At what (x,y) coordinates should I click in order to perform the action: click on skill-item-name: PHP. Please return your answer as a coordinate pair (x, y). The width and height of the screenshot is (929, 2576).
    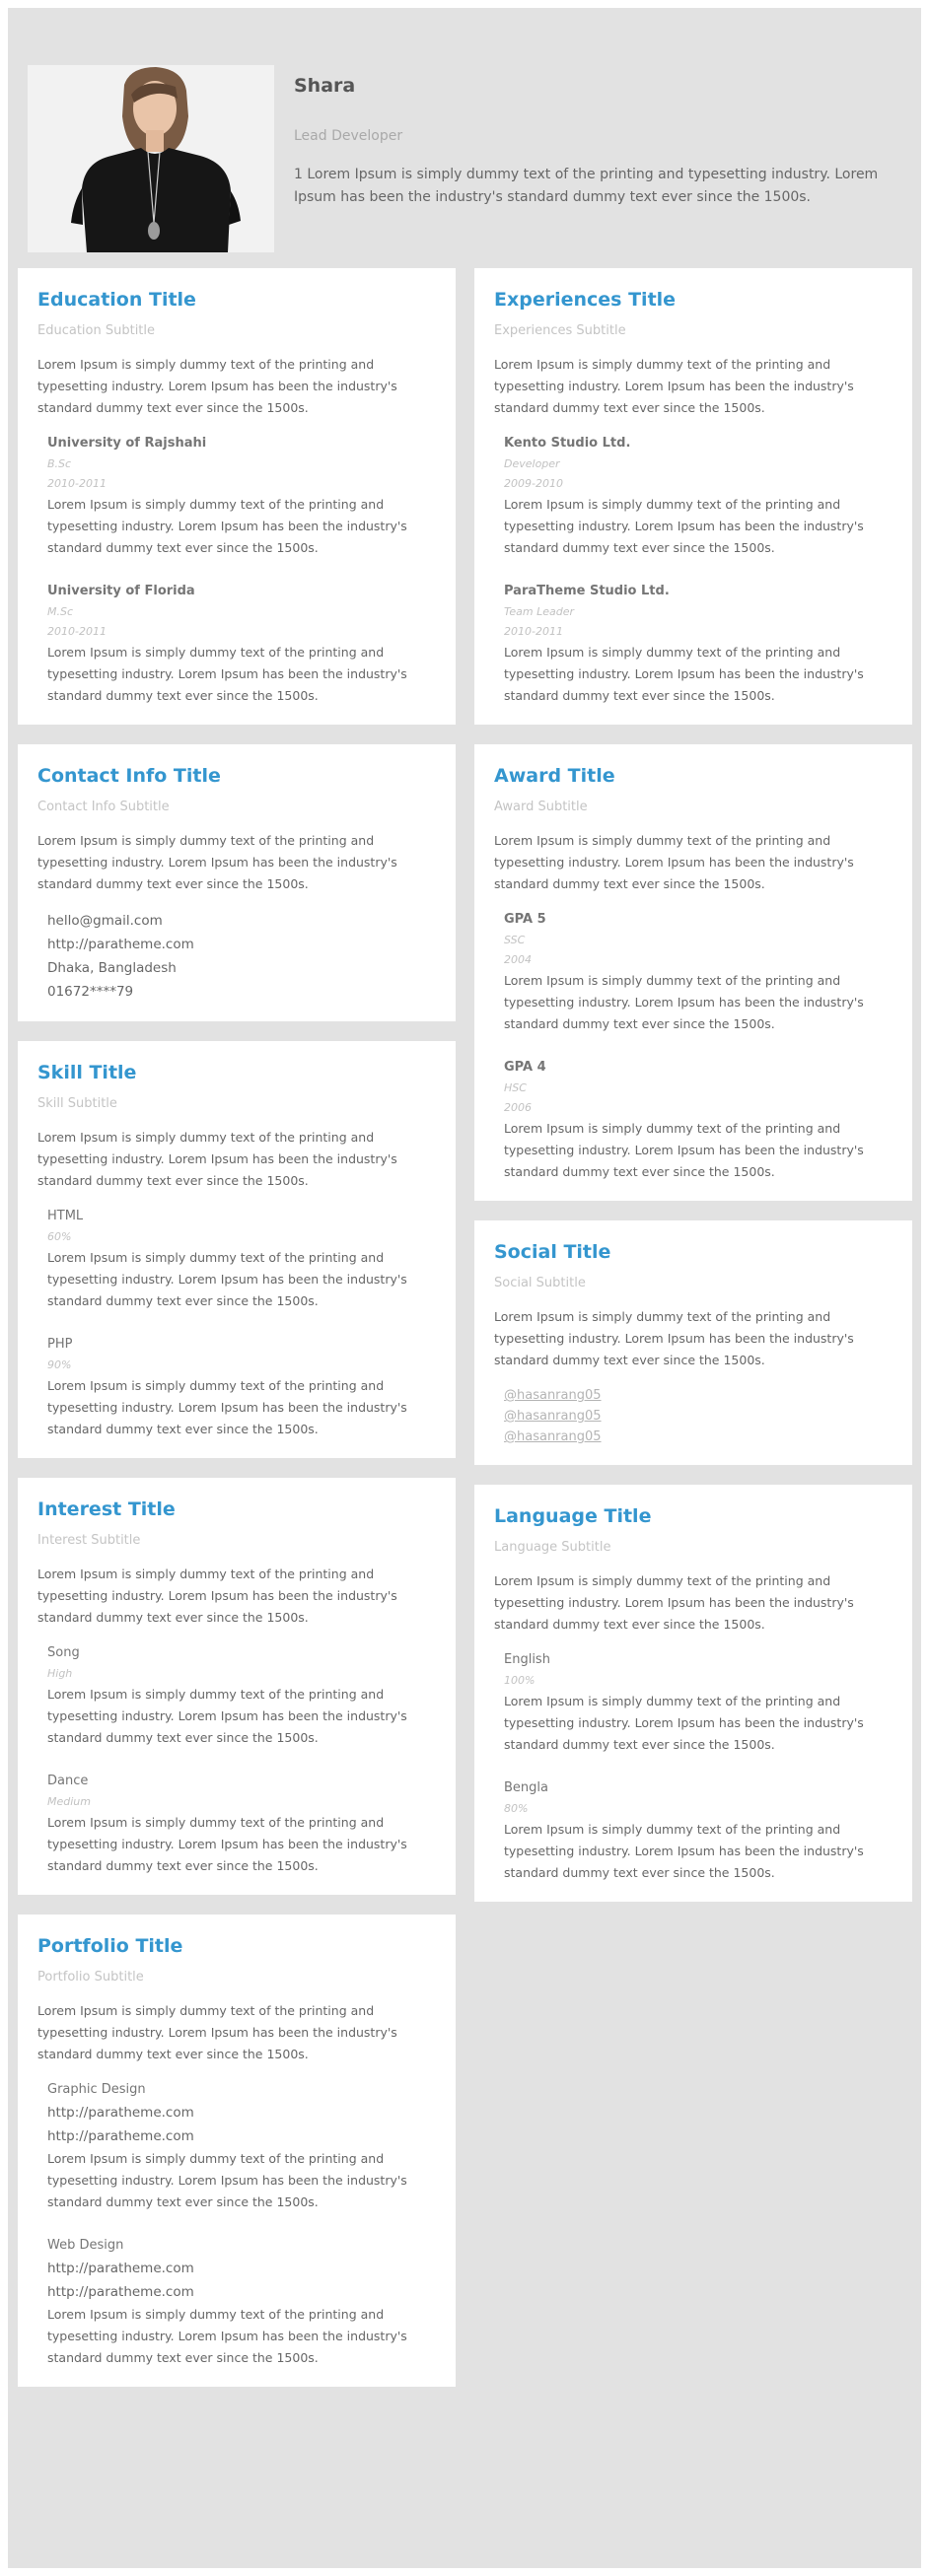
    Looking at the image, I should click on (60, 1344).